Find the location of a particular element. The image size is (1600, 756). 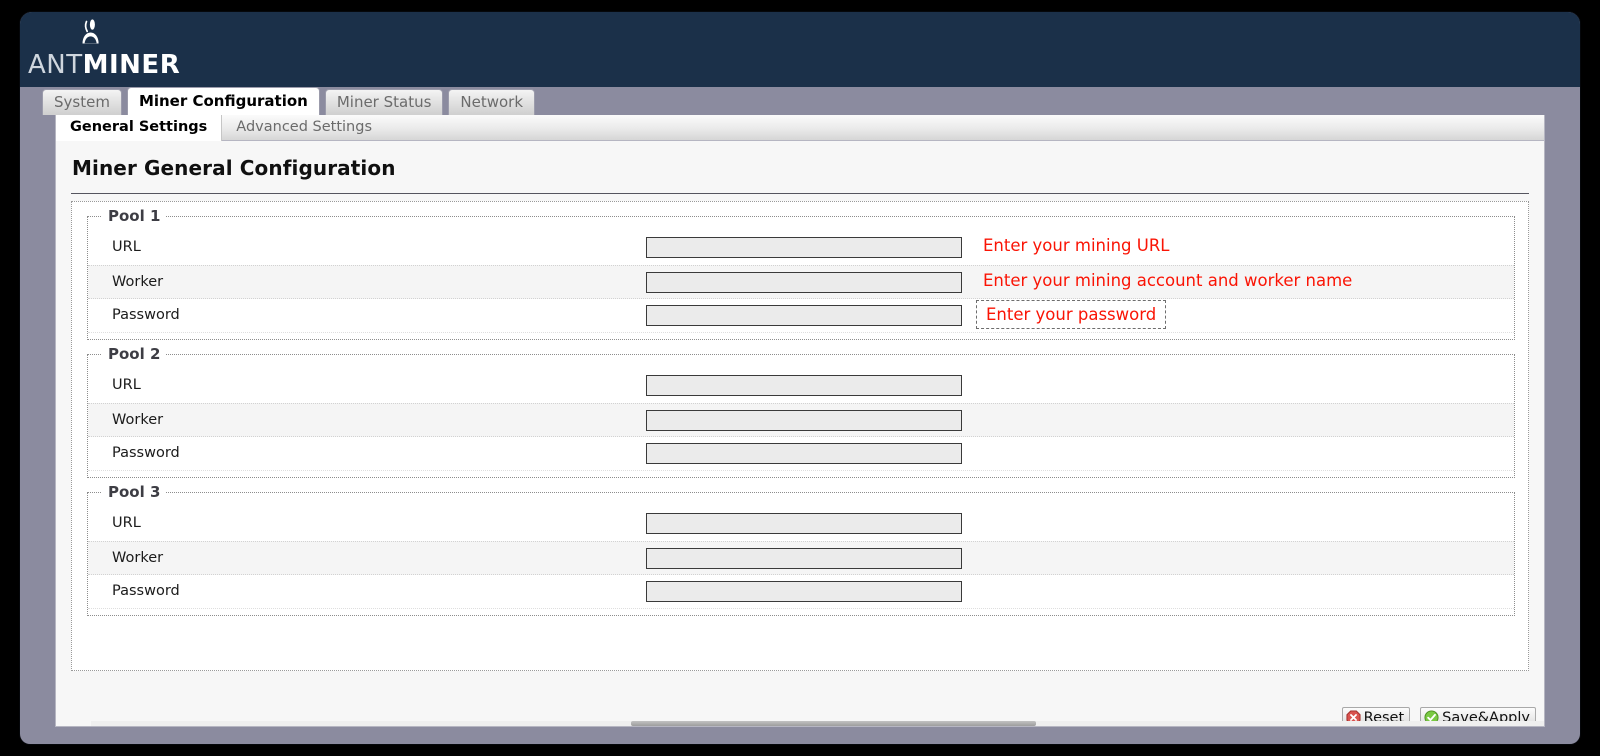

antminer-wordmark: ANTMINER is located at coordinates (104, 65).